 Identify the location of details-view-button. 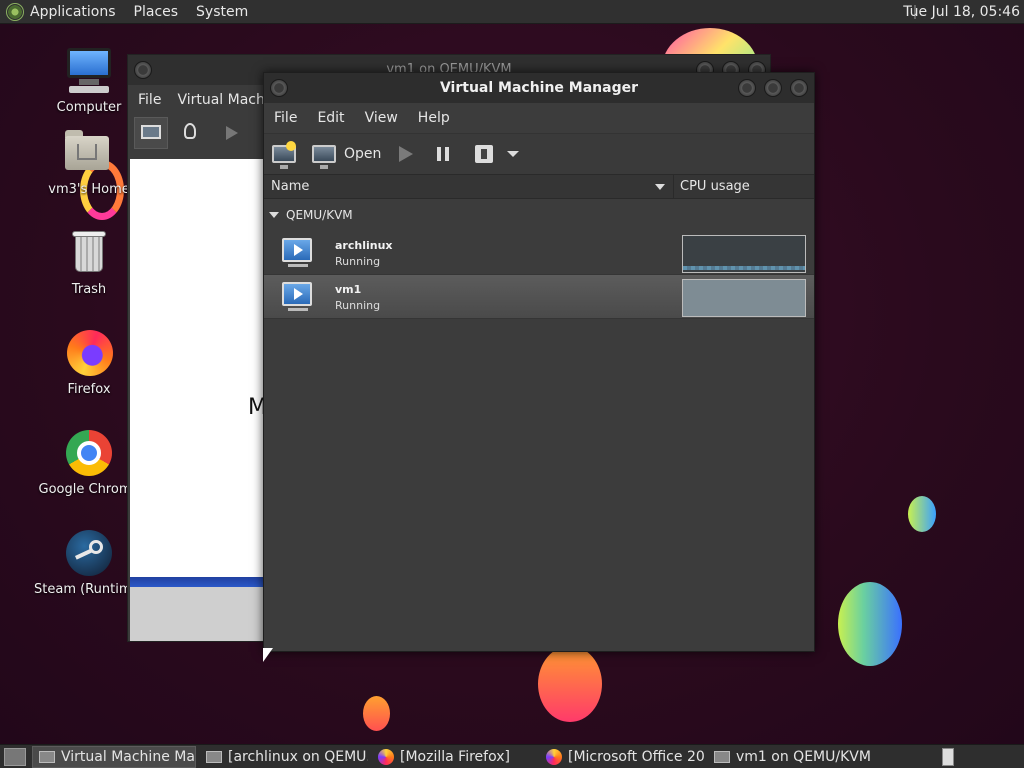
(191, 133).